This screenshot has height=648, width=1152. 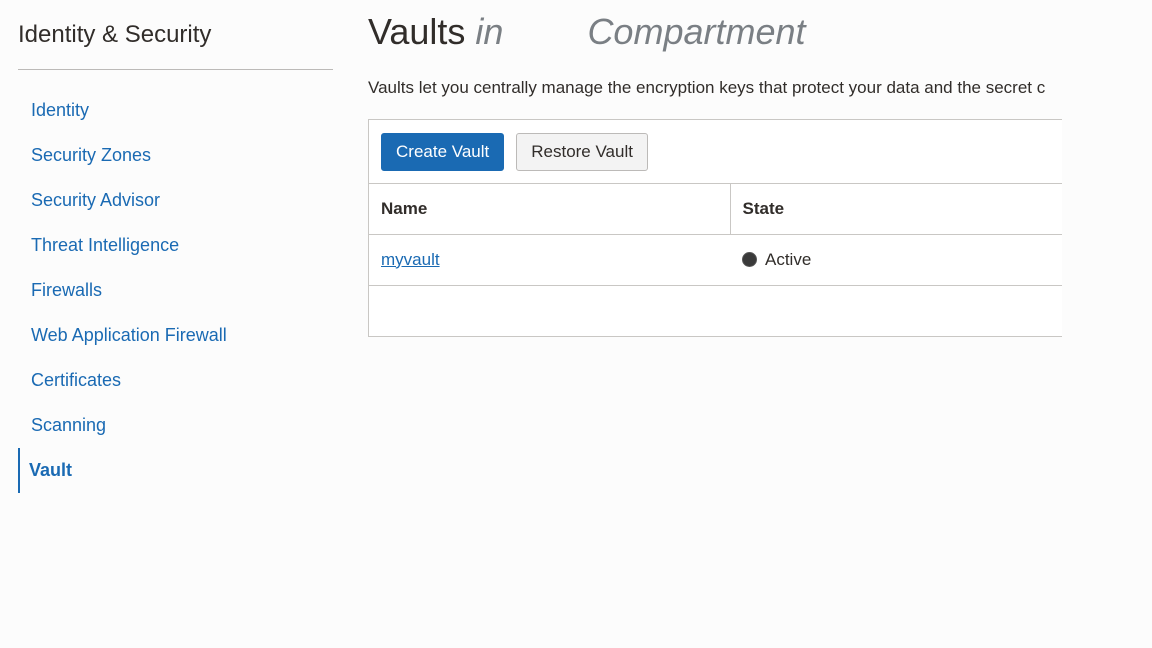 I want to click on status-text: Active, so click(x=788, y=259).